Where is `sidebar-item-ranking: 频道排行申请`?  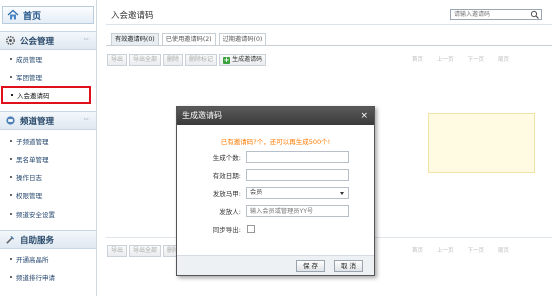 sidebar-item-ranking: 频道排行申请 is located at coordinates (48, 277).